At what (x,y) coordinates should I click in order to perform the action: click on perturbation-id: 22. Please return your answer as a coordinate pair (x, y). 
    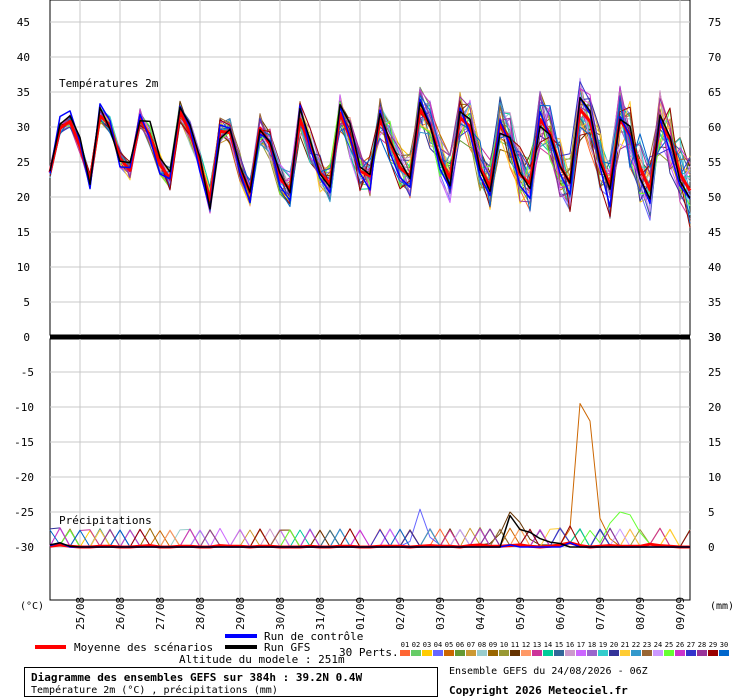
    Looking at the image, I should click on (636, 645).